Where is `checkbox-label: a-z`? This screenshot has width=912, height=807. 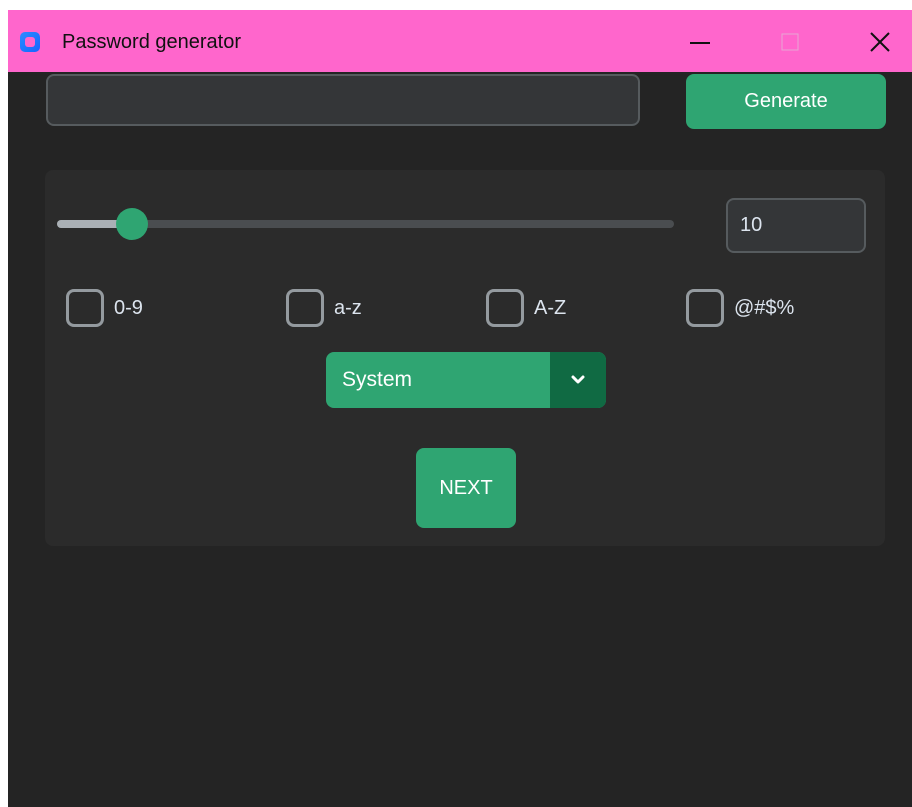 checkbox-label: a-z is located at coordinates (348, 307).